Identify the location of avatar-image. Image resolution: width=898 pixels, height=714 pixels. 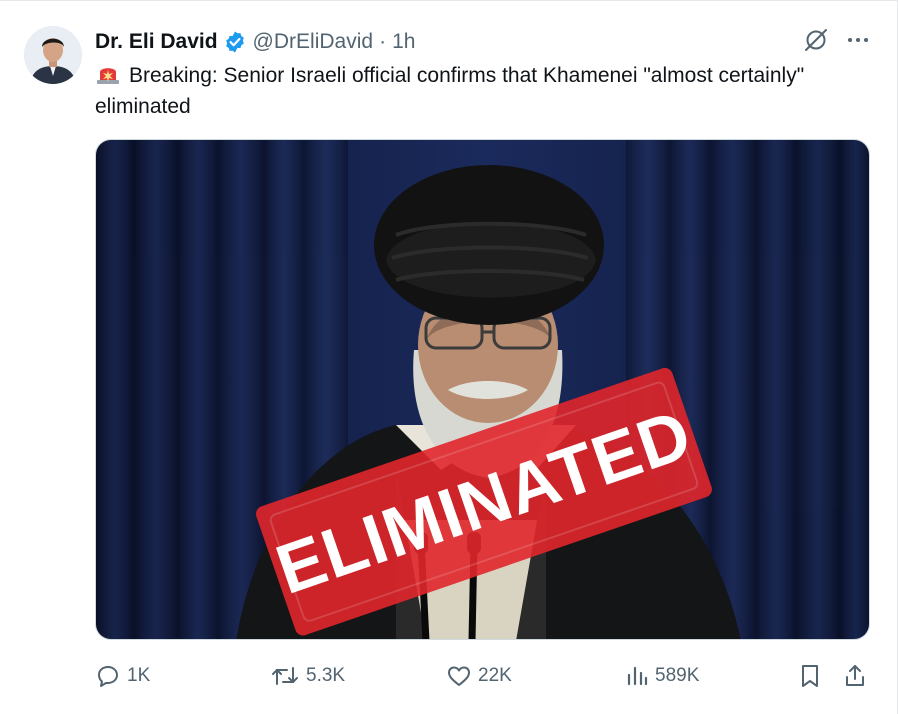
(53, 55).